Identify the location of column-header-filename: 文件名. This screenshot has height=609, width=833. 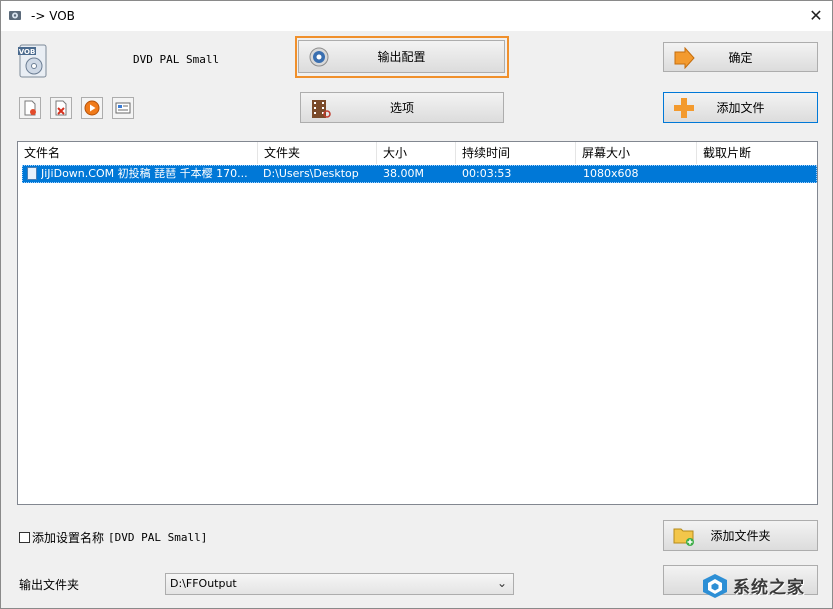
(138, 153).